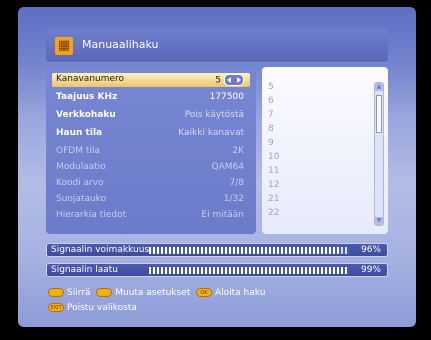 The image size is (431, 340). What do you see at coordinates (151, 116) in the screenshot?
I see `setting-row-network-search: Verkkohaku Pois käytöstä` at bounding box center [151, 116].